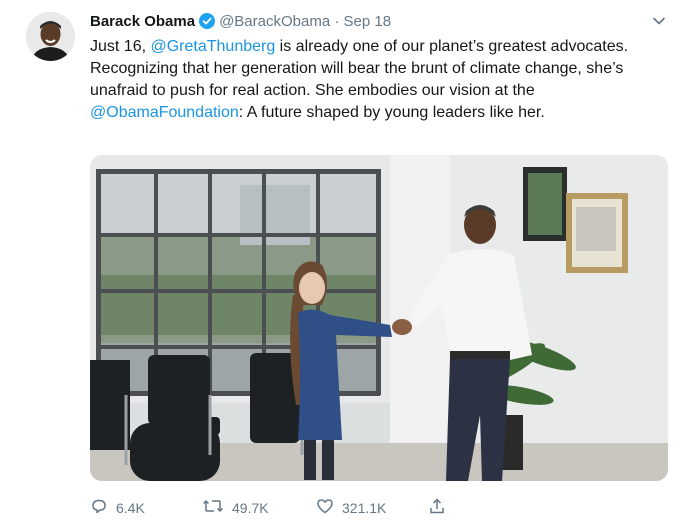  I want to click on verified-badge-icon, so click(207, 24).